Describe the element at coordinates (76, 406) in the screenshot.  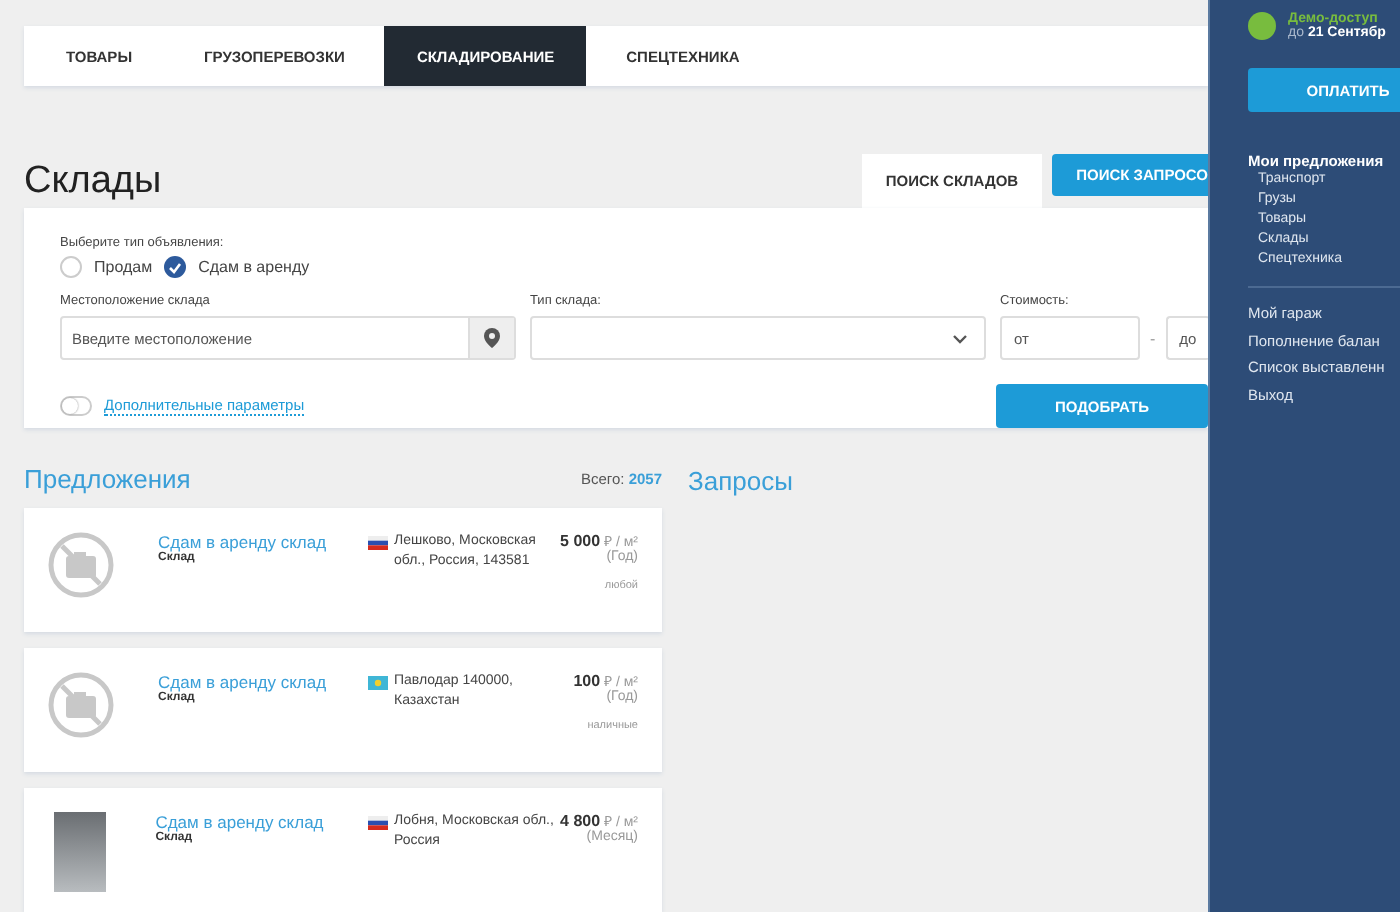
I see `toggle-switch` at that location.